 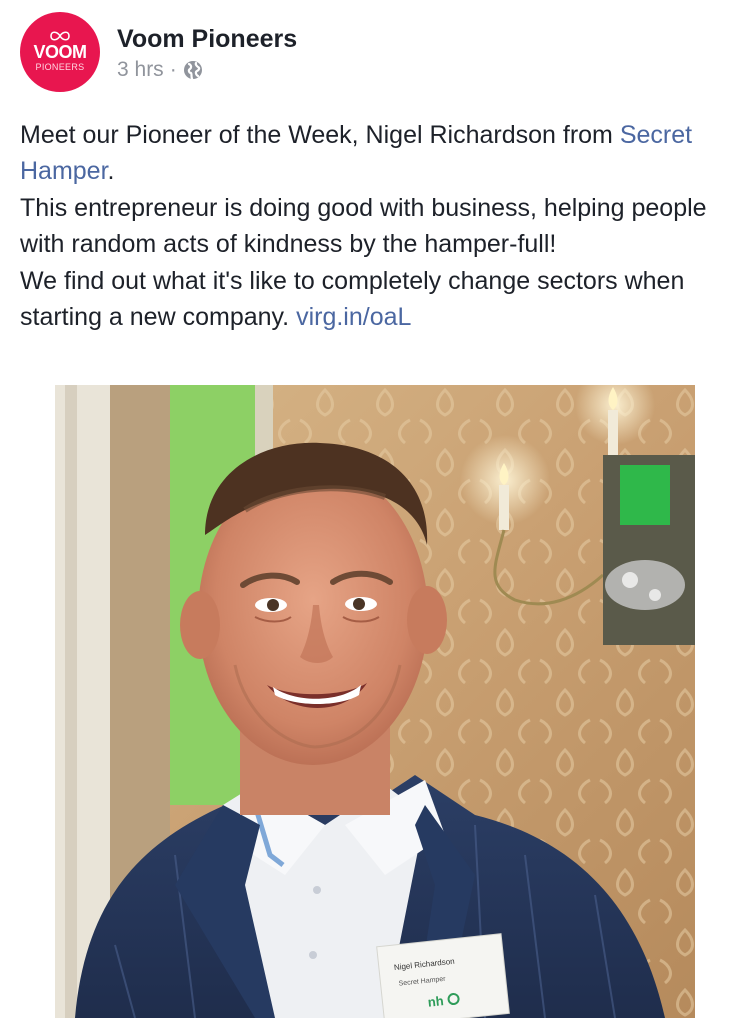 I want to click on article-link: virg.in/oaL, so click(x=353, y=317).